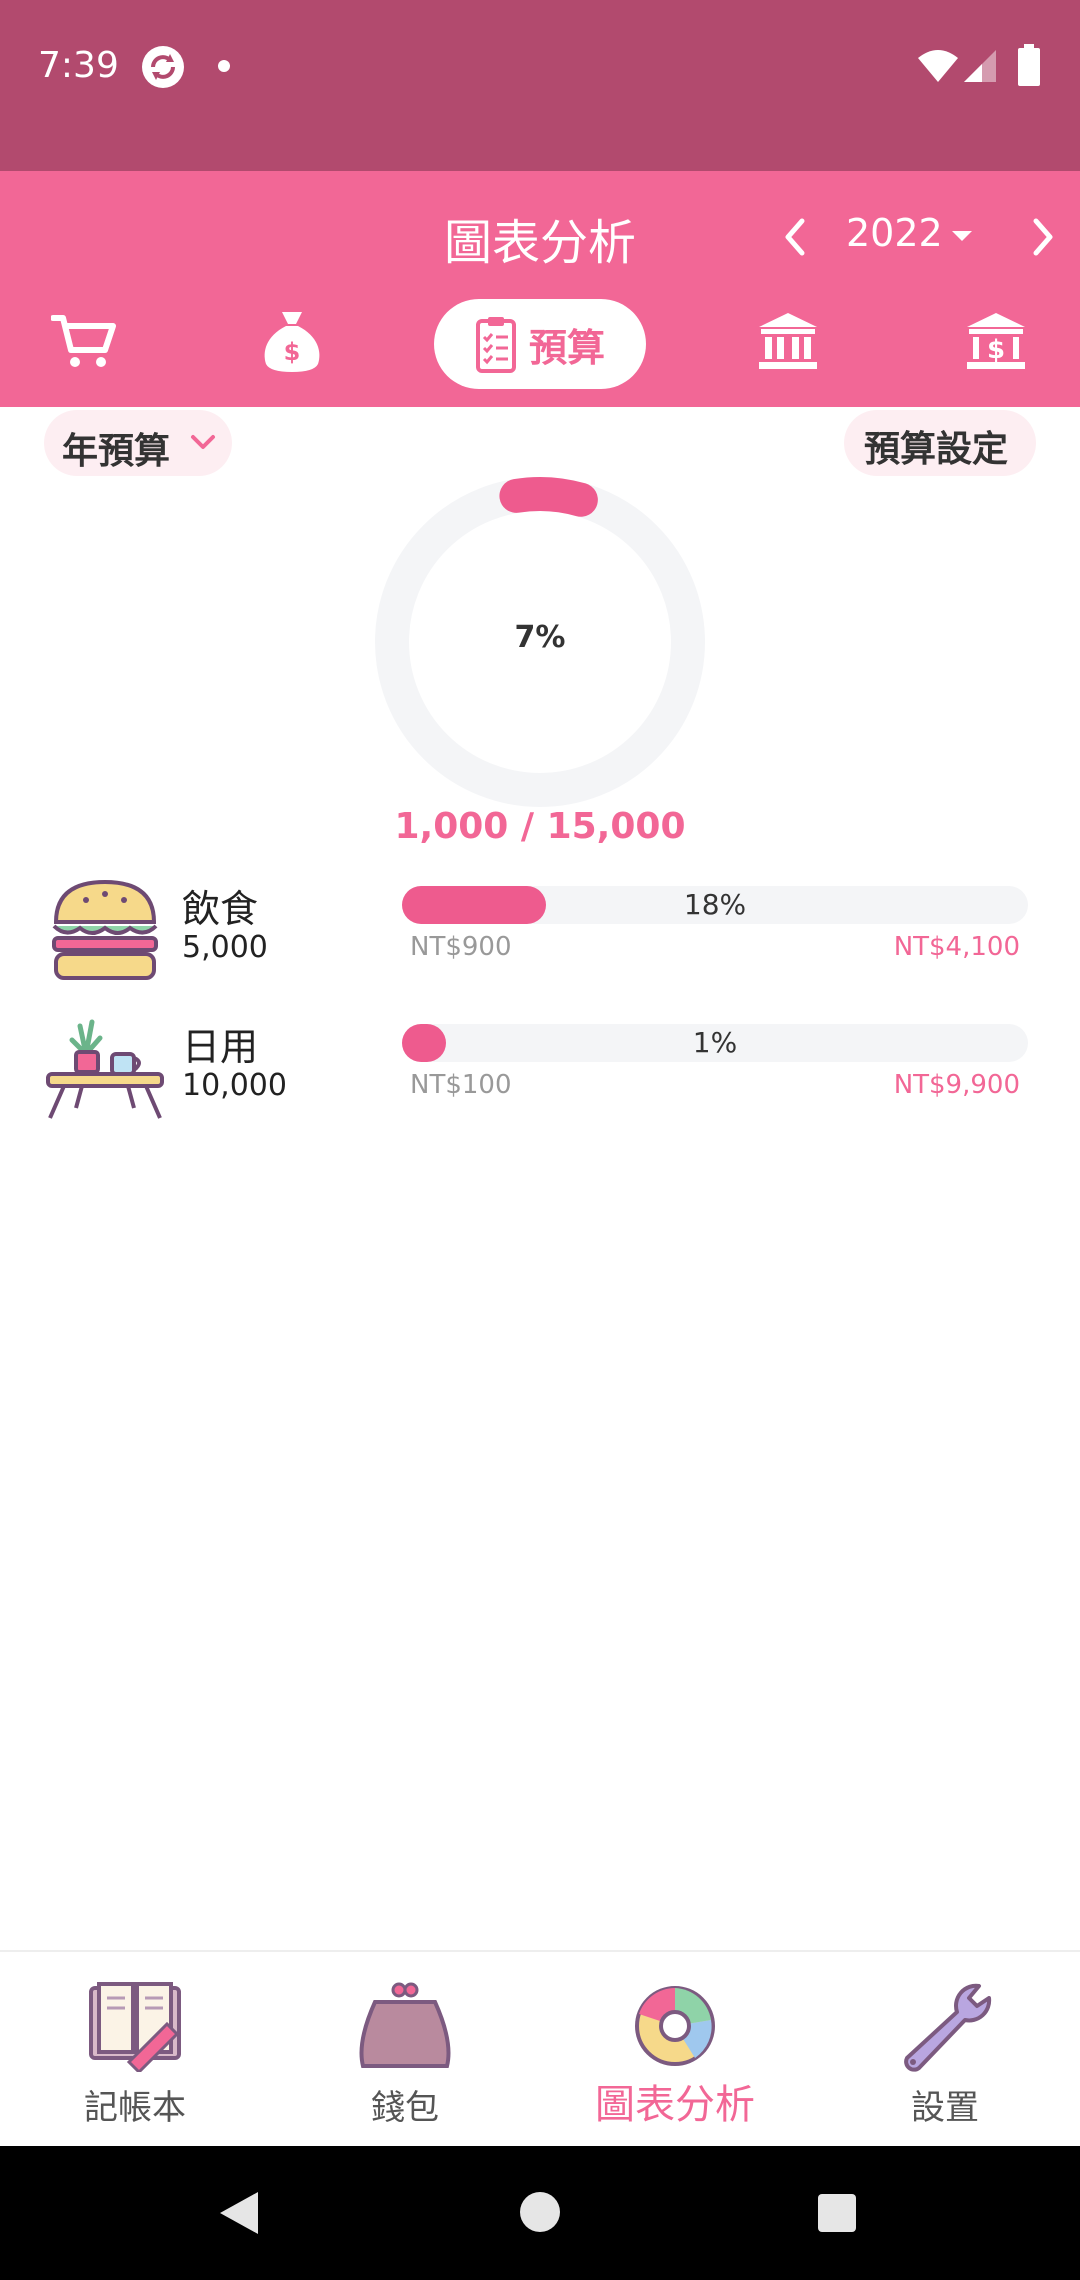 The image size is (1080, 2280). Describe the element at coordinates (163, 67) in the screenshot. I see `sync-icon` at that location.